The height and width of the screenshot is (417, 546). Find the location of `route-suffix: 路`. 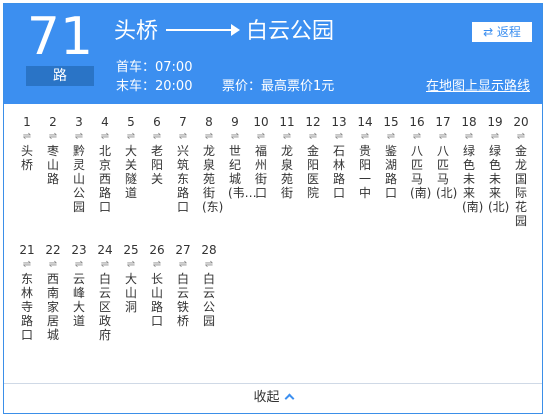

route-suffix: 路 is located at coordinates (60, 76).